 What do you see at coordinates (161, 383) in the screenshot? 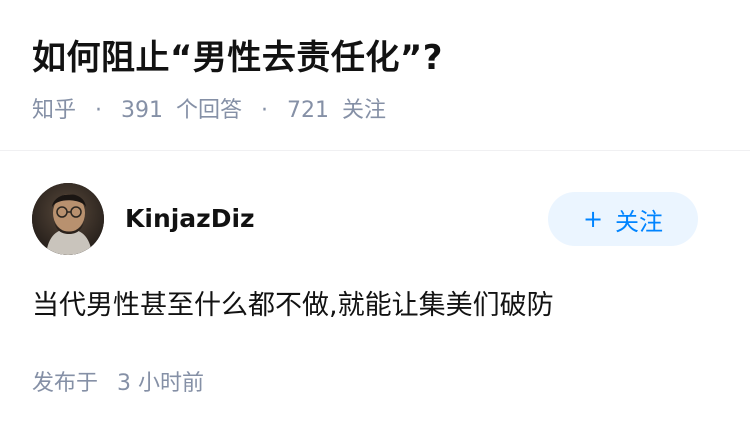
I see `publish-relative-time: 3 小时前` at bounding box center [161, 383].